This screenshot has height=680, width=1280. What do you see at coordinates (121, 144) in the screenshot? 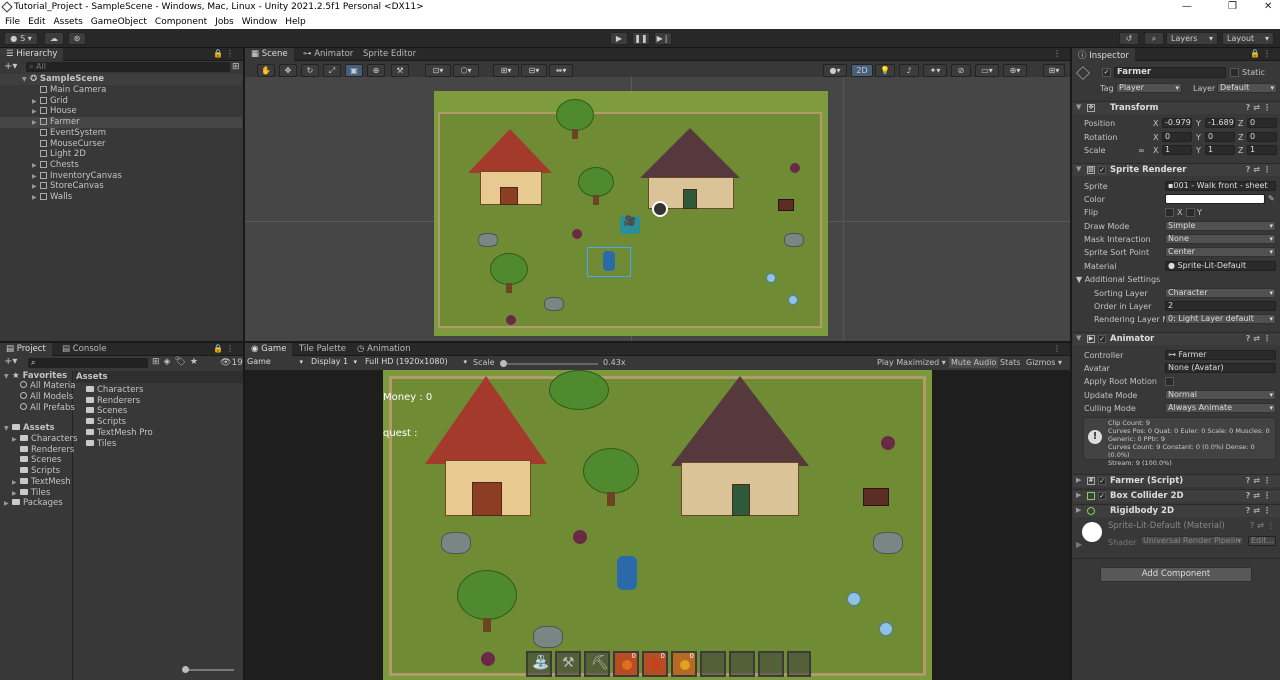
I see `hierarchy-item: MouseCurser` at bounding box center [121, 144].